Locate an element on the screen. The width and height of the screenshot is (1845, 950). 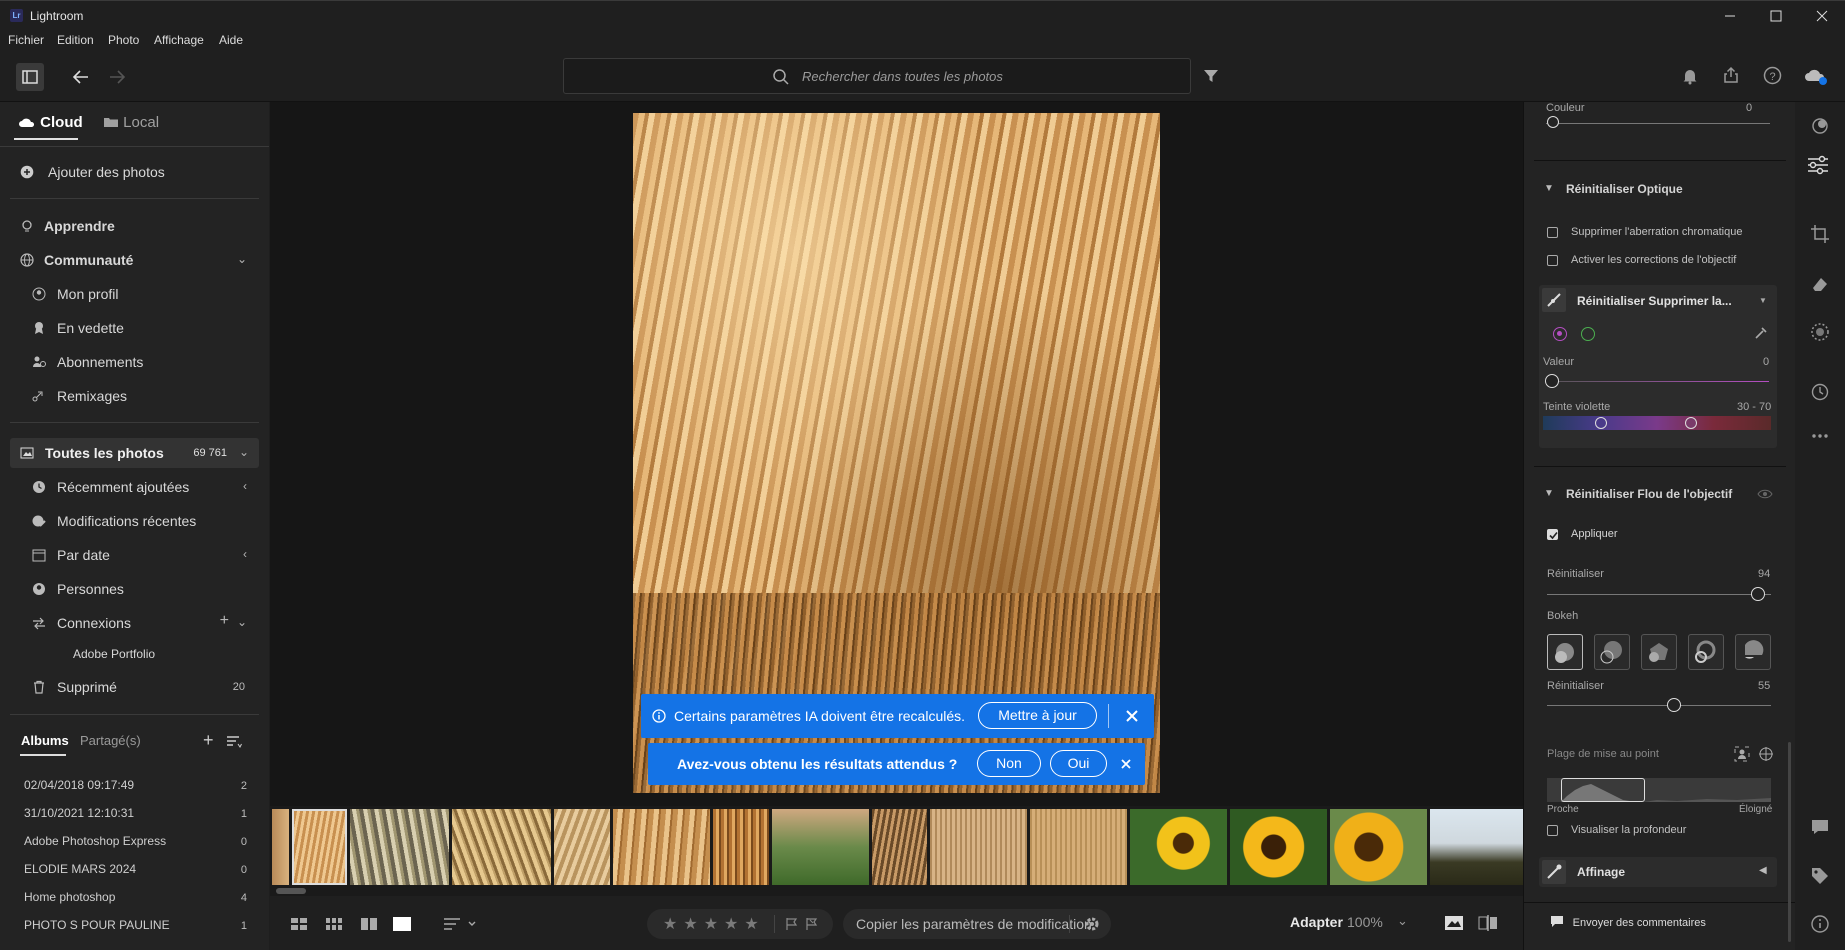
nav-people: Personnes is located at coordinates (134, 589).